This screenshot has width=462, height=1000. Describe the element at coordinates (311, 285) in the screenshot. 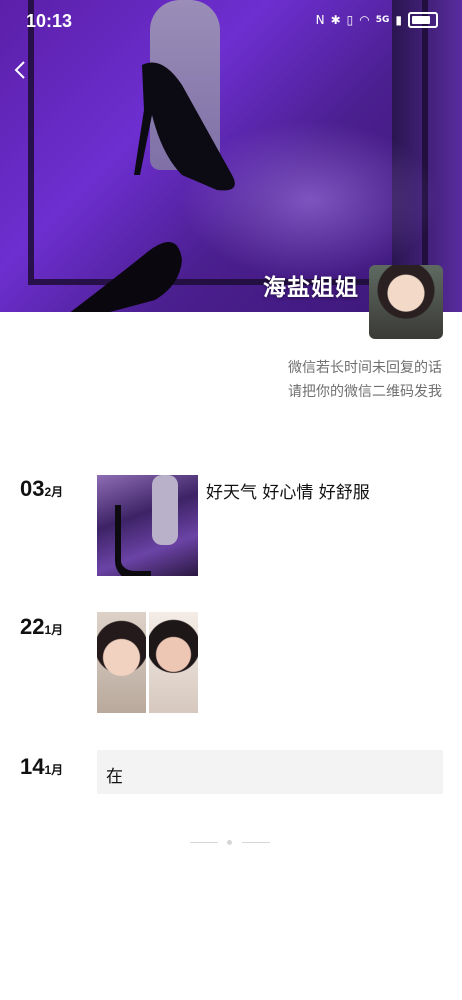

I see `profile-nickname: 海盐姐姐` at that location.